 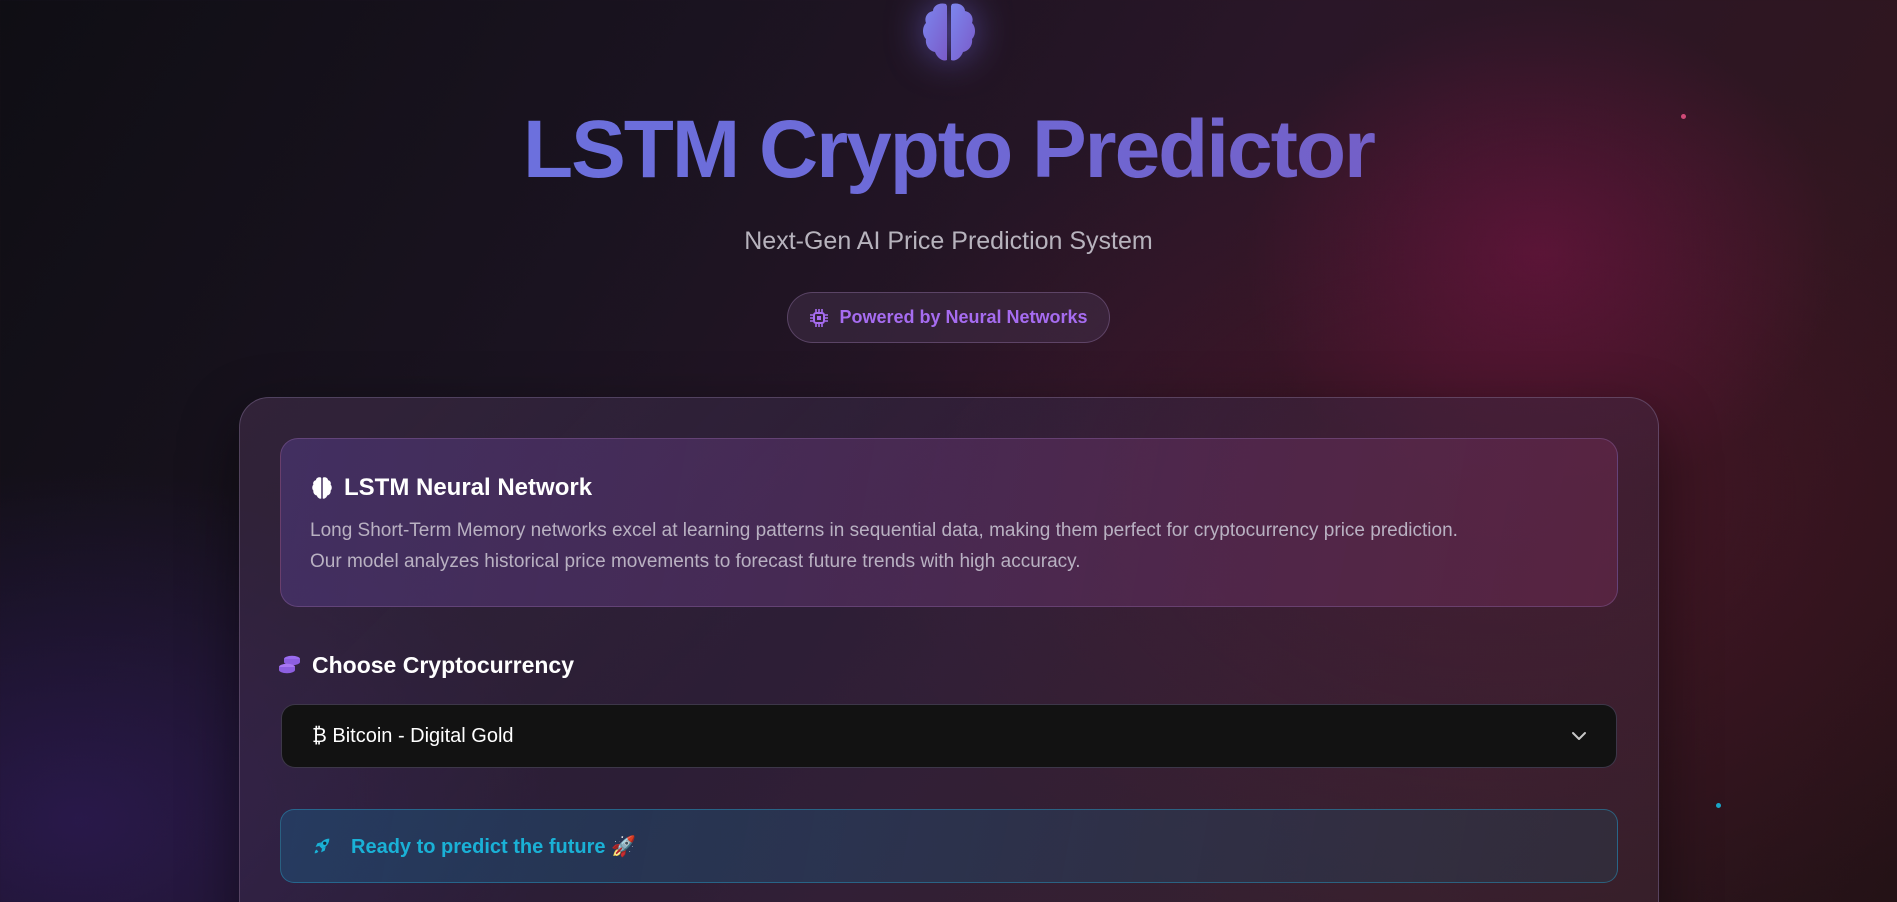 I want to click on powered-badge: Powered by Neural Networks, so click(x=948, y=317).